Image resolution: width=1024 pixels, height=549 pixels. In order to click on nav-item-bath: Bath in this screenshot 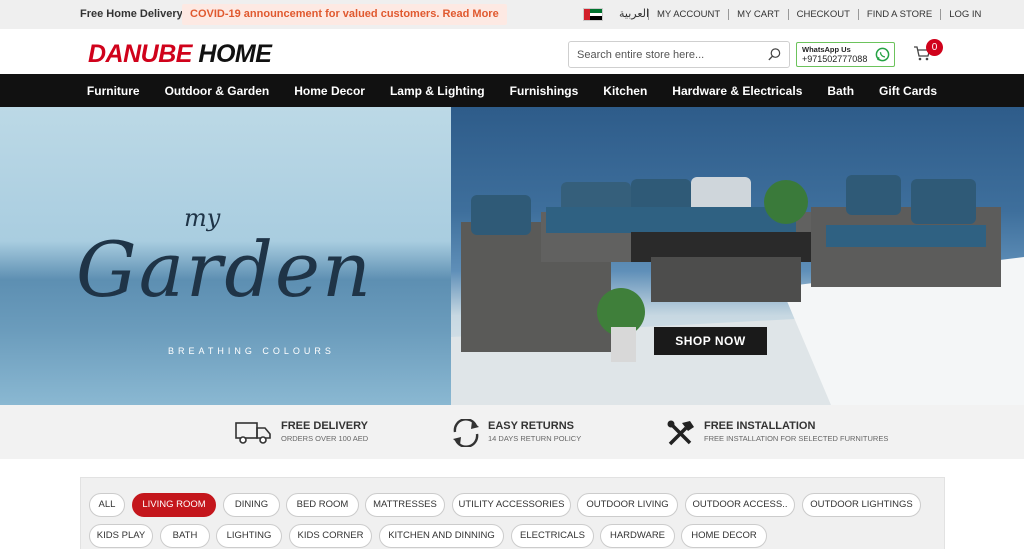, I will do `click(840, 91)`.